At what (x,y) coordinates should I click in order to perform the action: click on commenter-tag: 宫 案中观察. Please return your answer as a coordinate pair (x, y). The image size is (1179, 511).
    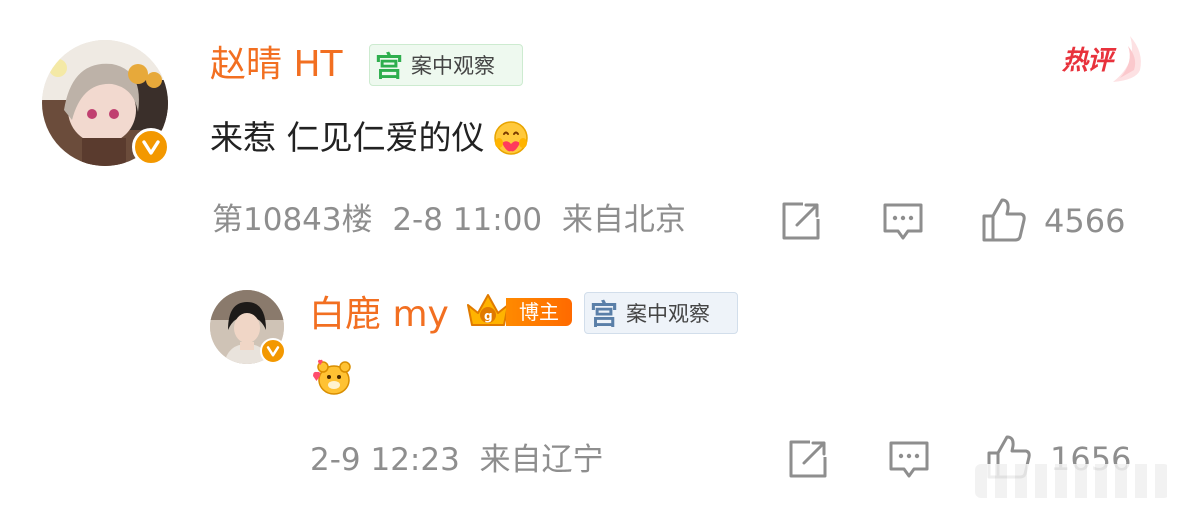
    Looking at the image, I should click on (446, 65).